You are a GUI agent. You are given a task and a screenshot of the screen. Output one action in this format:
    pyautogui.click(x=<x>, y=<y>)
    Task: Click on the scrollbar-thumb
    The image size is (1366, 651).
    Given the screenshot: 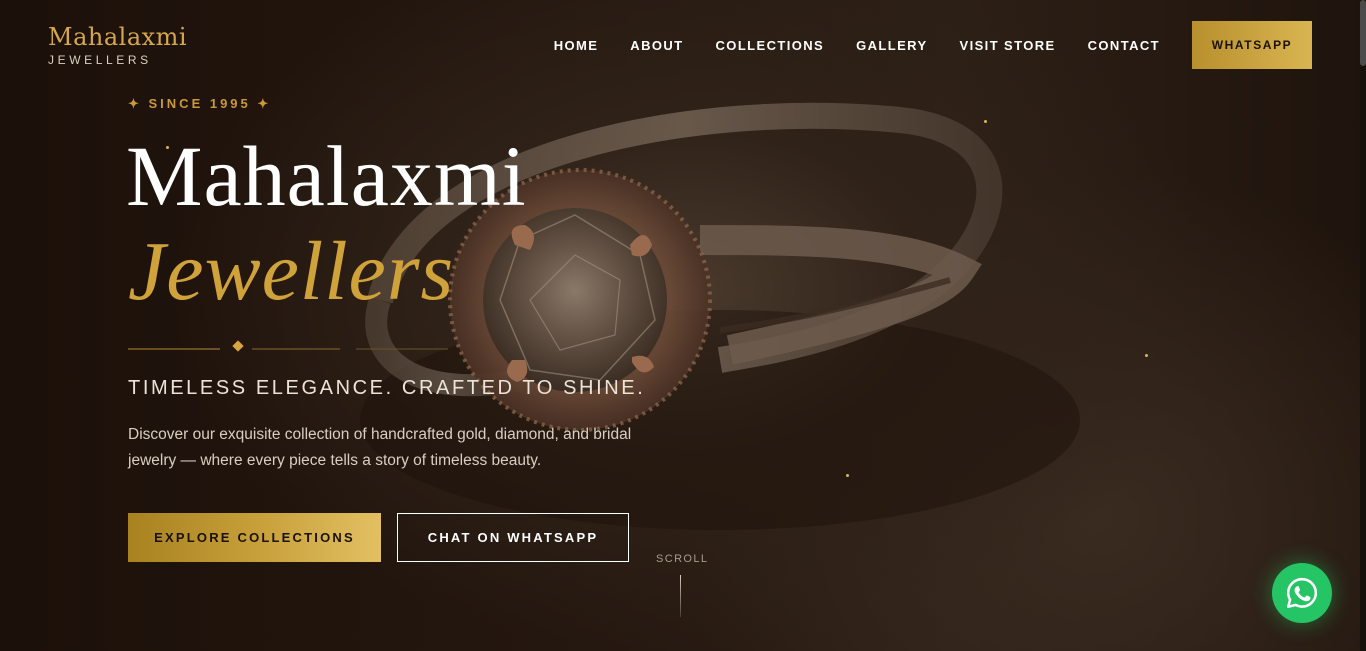 What is the action you would take?
    pyautogui.click(x=1363, y=33)
    